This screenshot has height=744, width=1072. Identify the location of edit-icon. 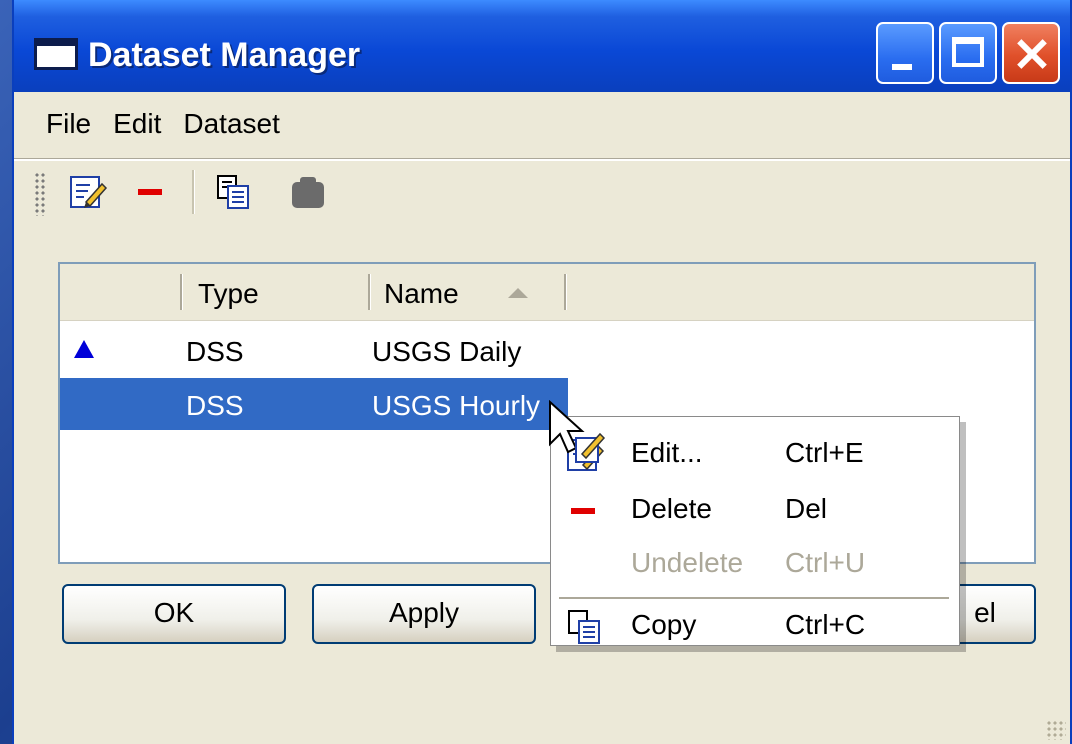
(88, 192).